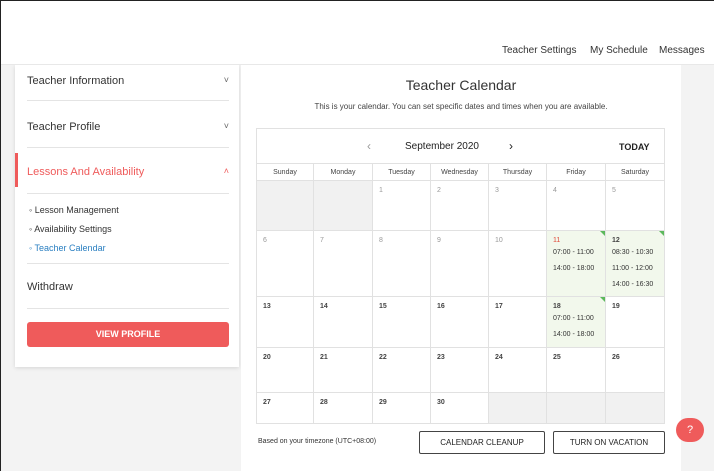  What do you see at coordinates (460, 408) in the screenshot?
I see `calendar-day-cell: 30` at bounding box center [460, 408].